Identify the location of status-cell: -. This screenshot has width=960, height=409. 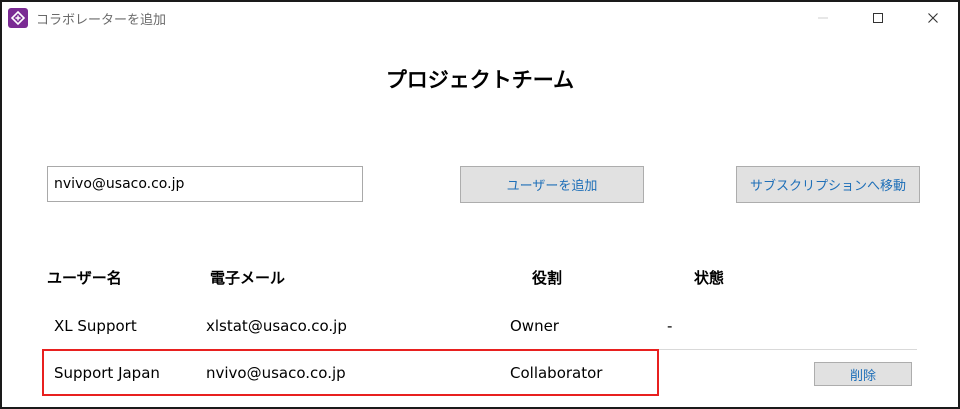
(670, 326).